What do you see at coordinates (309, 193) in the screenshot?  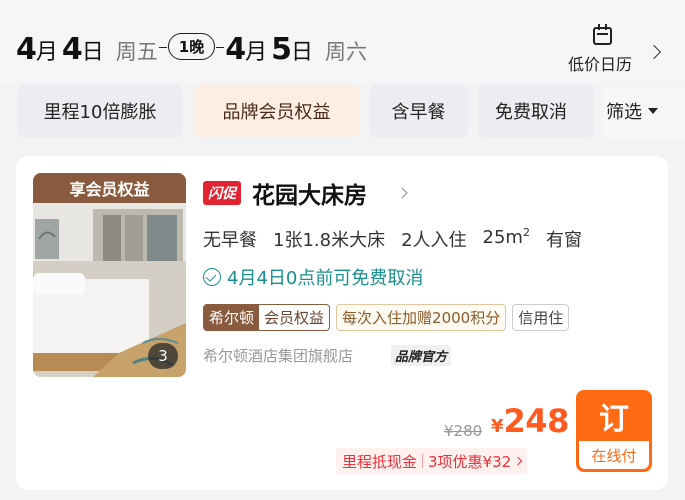 I see `room-name: 花园大床房` at bounding box center [309, 193].